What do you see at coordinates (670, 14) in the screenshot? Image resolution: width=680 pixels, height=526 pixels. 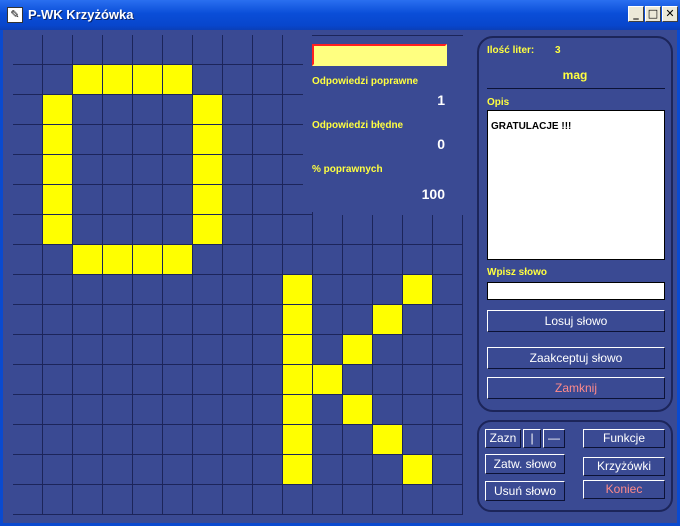 I see `close-button: ✕` at bounding box center [670, 14].